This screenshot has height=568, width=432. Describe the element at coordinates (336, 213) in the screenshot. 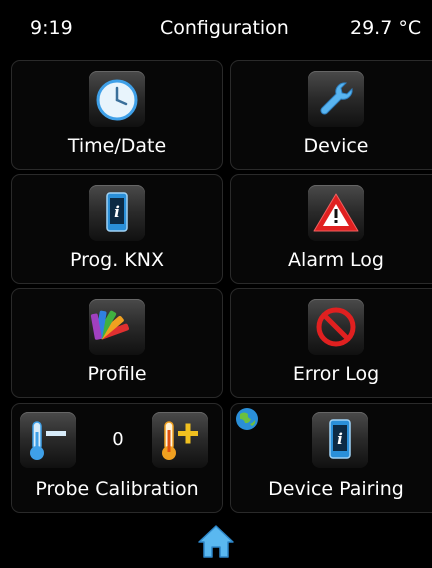

I see `warning-triangle-icon` at that location.